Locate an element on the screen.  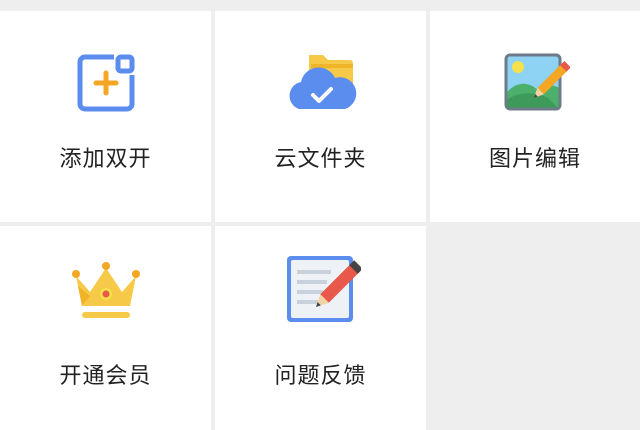
image-edit-icon is located at coordinates (535, 83).